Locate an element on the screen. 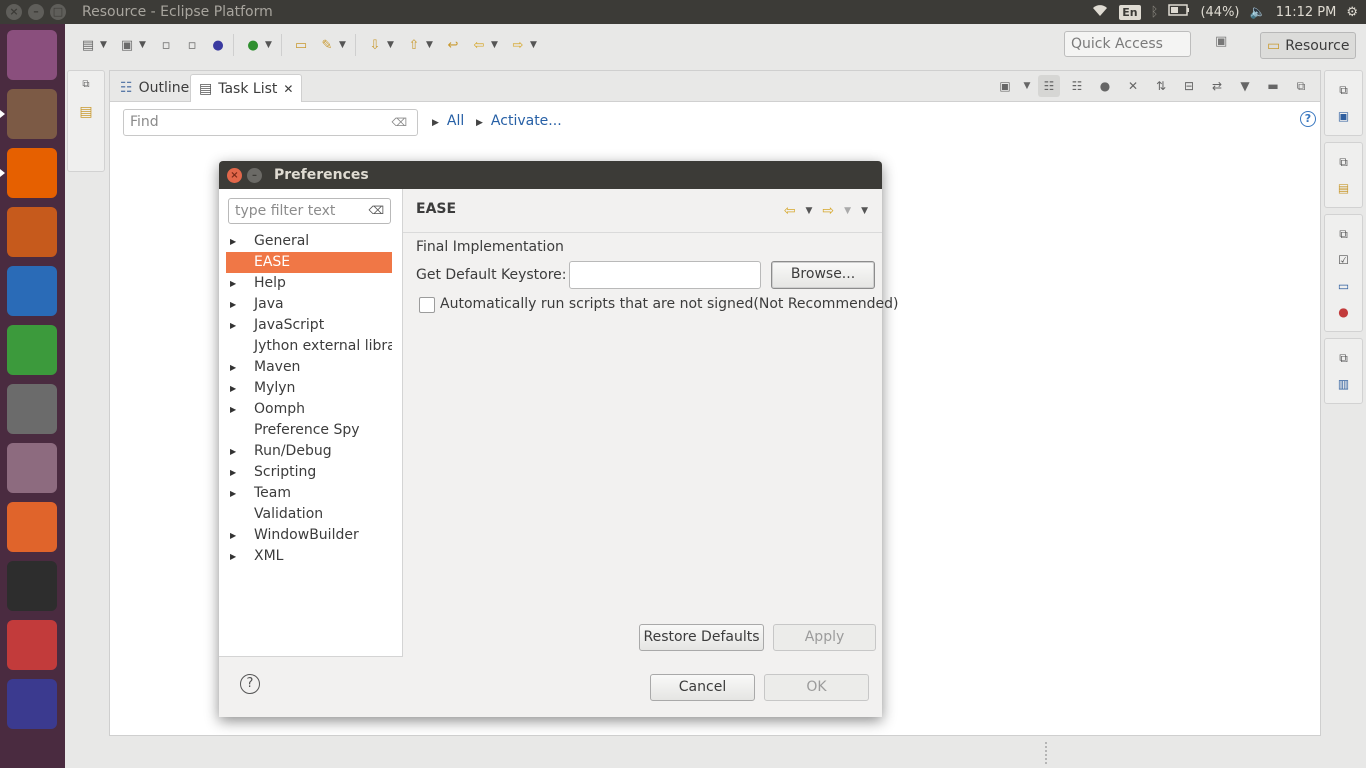  error-log-icon: ● is located at coordinates (1344, 312).